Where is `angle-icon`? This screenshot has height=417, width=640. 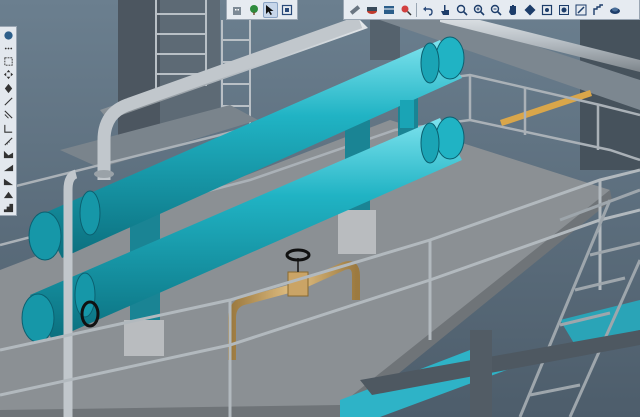 angle-icon is located at coordinates (8, 128).